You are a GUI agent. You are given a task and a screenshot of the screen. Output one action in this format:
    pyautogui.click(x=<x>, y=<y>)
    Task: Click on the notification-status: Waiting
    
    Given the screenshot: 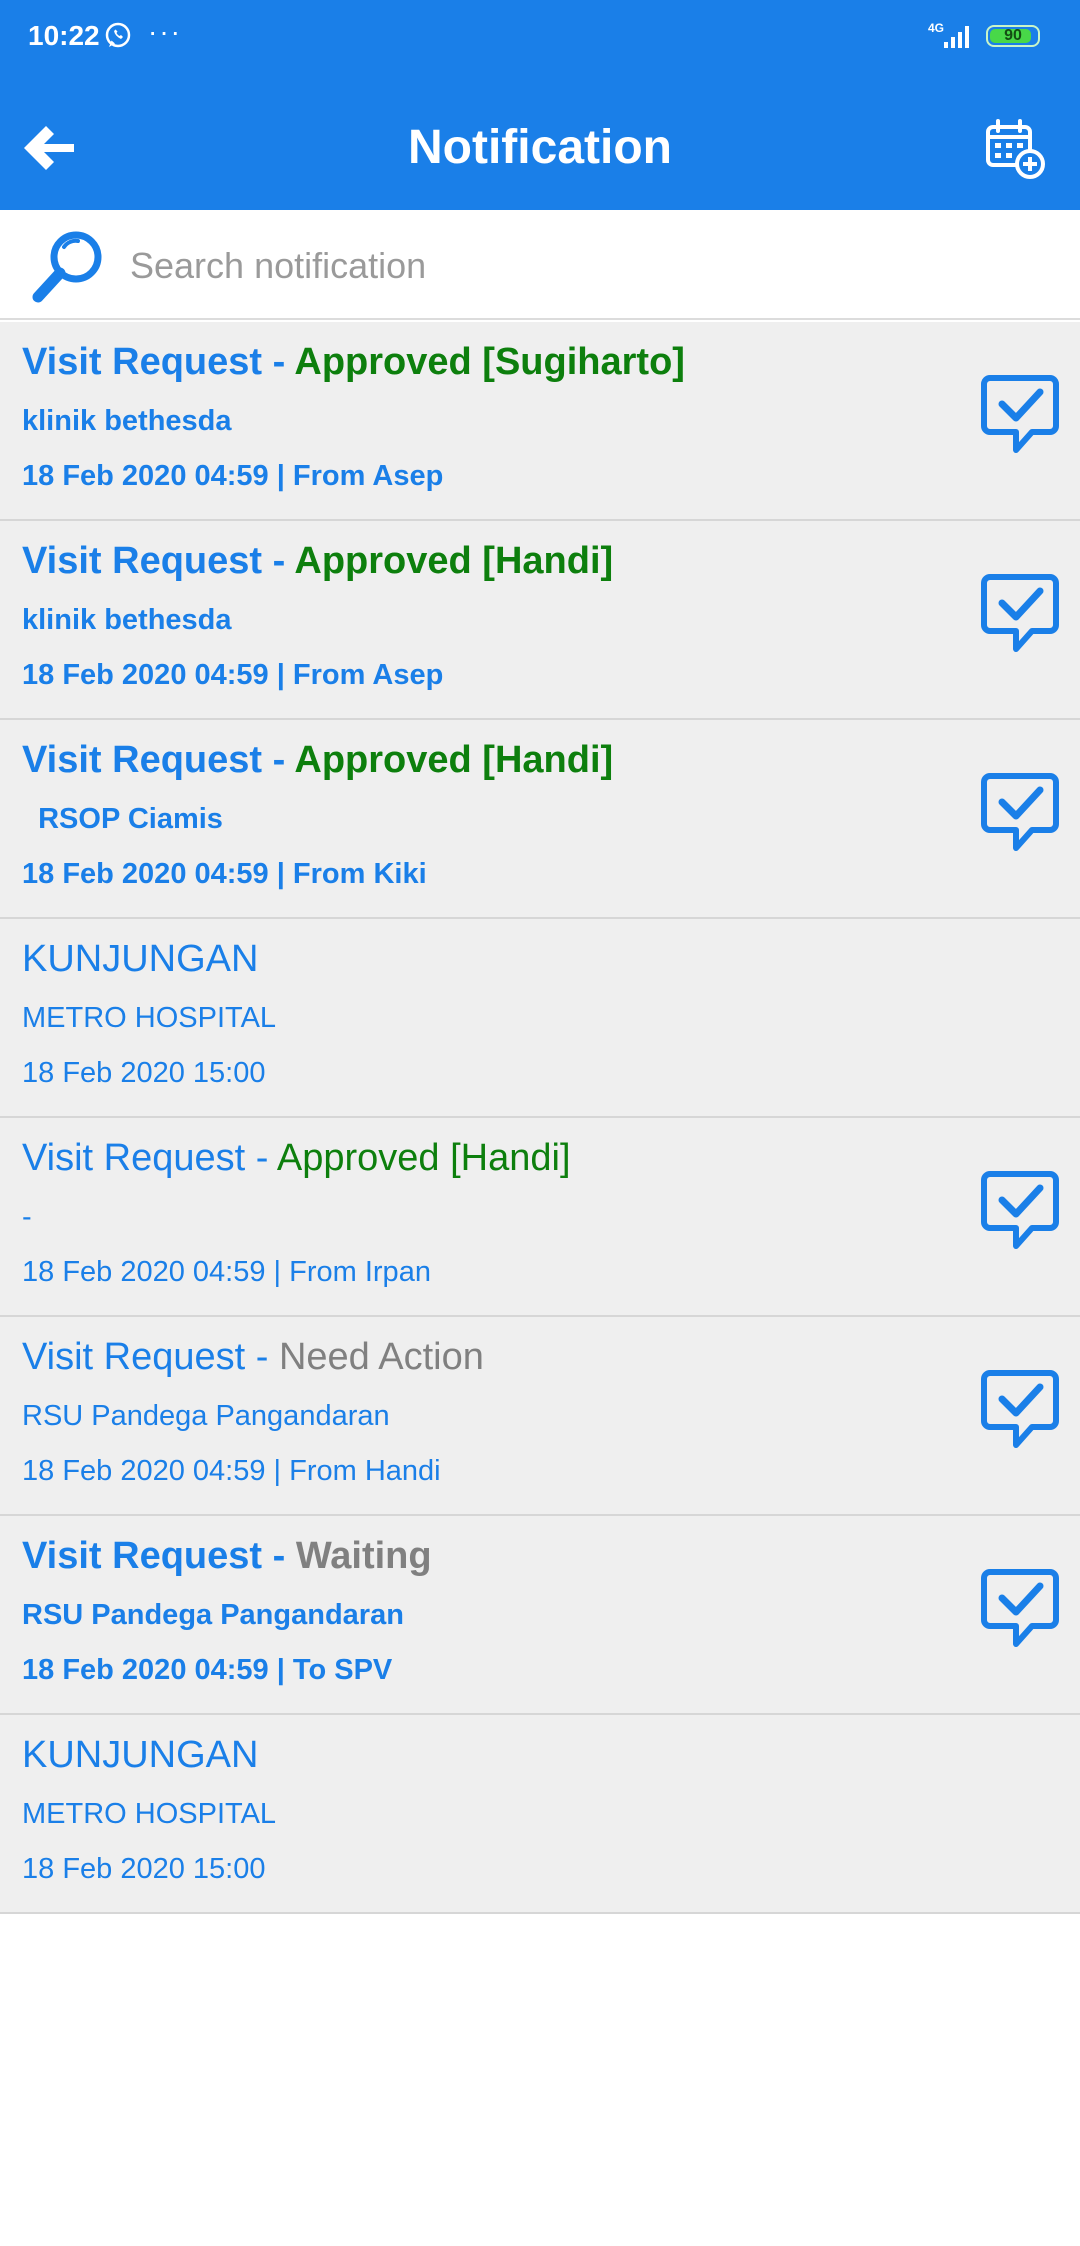 What is the action you would take?
    pyautogui.click(x=363, y=1556)
    